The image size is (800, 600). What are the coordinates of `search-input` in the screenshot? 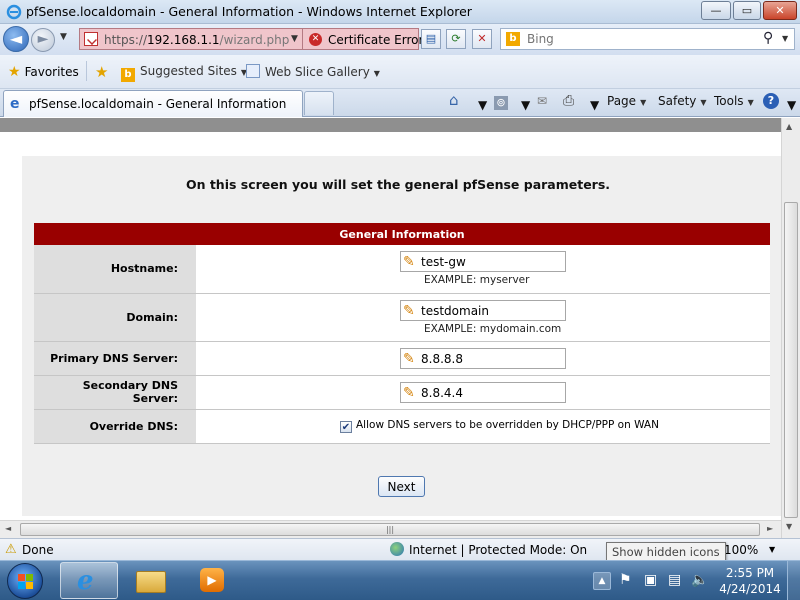 It's located at (642, 39).